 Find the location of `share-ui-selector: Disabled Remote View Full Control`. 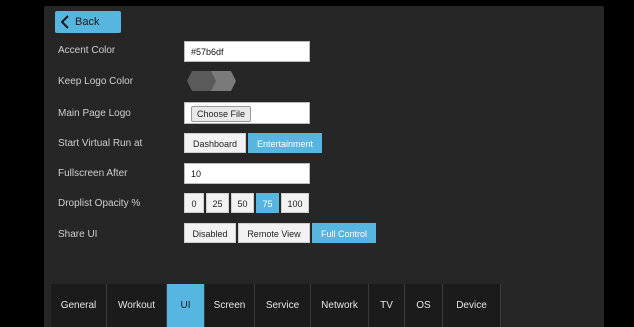

share-ui-selector: Disabled Remote View Full Control is located at coordinates (280, 233).